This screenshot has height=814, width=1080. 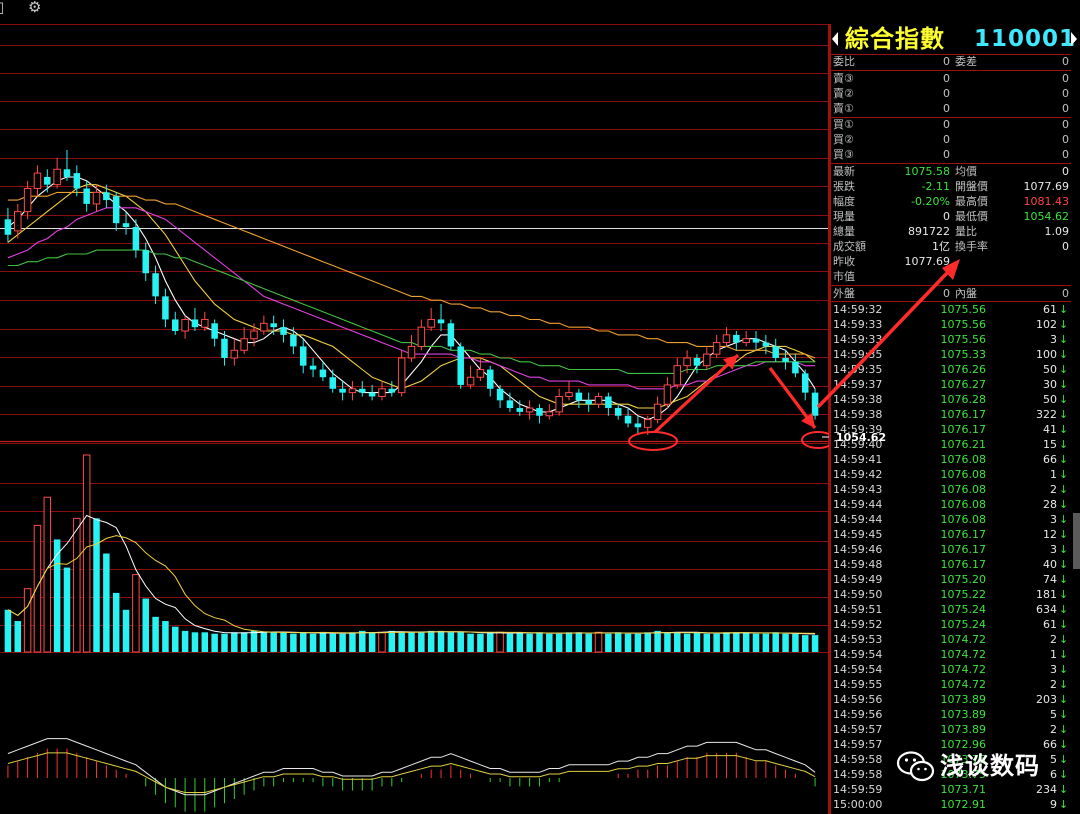 What do you see at coordinates (1065, 61) in the screenshot?
I see `ratio-diff-value: 0` at bounding box center [1065, 61].